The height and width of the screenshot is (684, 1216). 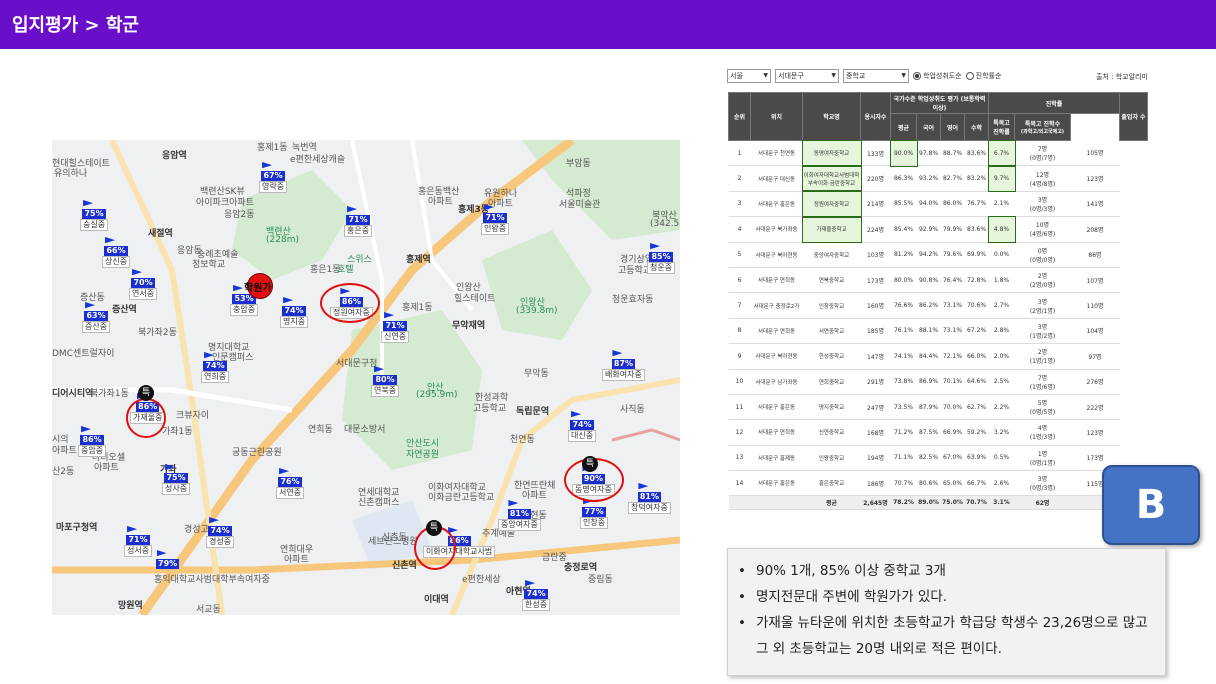 I want to click on map-place-label: 부암동, so click(x=578, y=164).